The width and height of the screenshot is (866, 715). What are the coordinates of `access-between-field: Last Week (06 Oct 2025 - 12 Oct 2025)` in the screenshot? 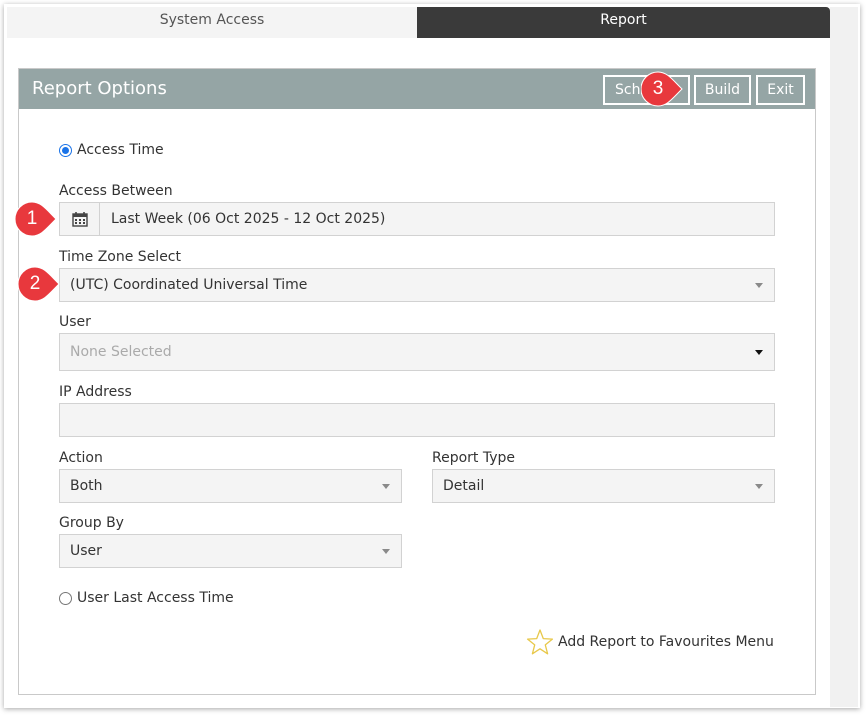 It's located at (417, 219).